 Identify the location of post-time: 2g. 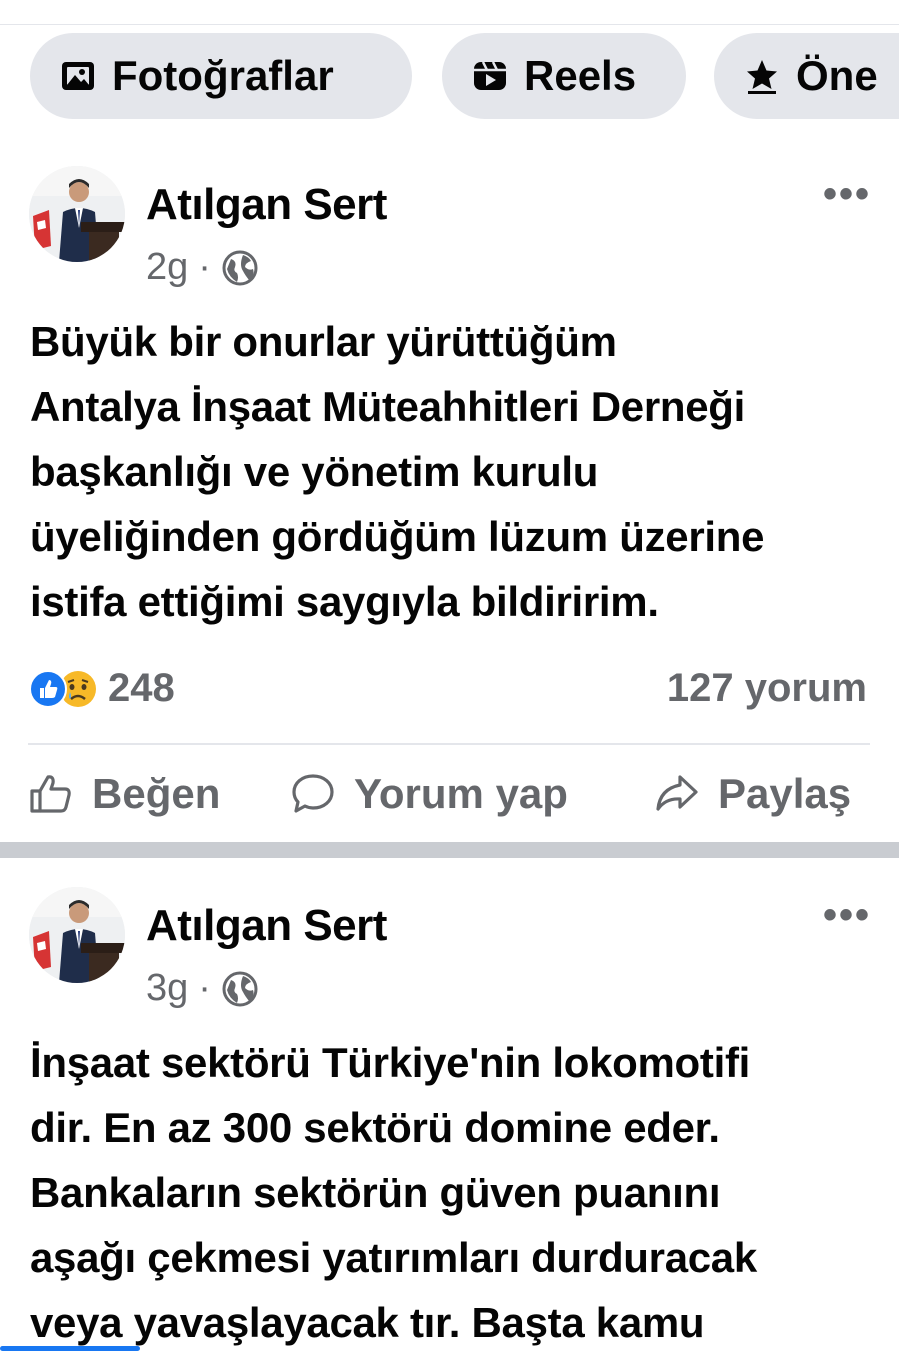
(167, 267).